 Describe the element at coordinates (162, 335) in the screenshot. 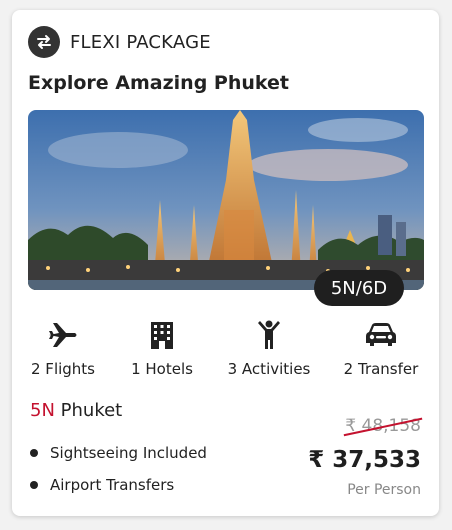

I see `hotel-building-icon` at that location.